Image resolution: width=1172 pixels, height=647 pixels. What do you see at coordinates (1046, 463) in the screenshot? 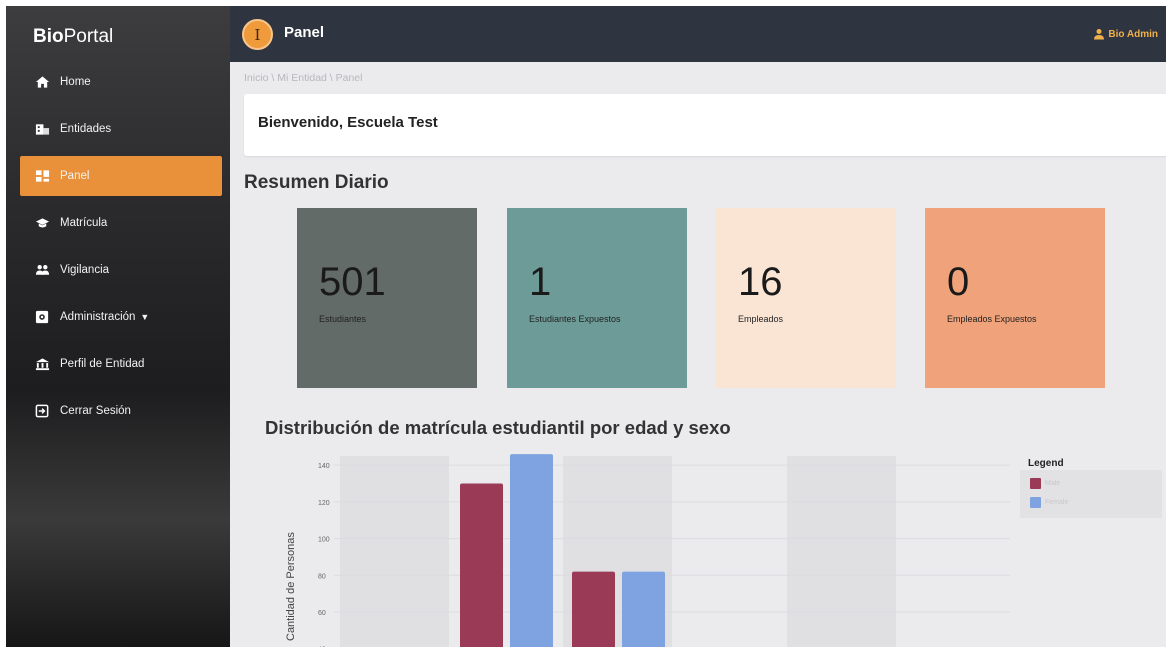
I see `legend-title: Legend` at bounding box center [1046, 463].